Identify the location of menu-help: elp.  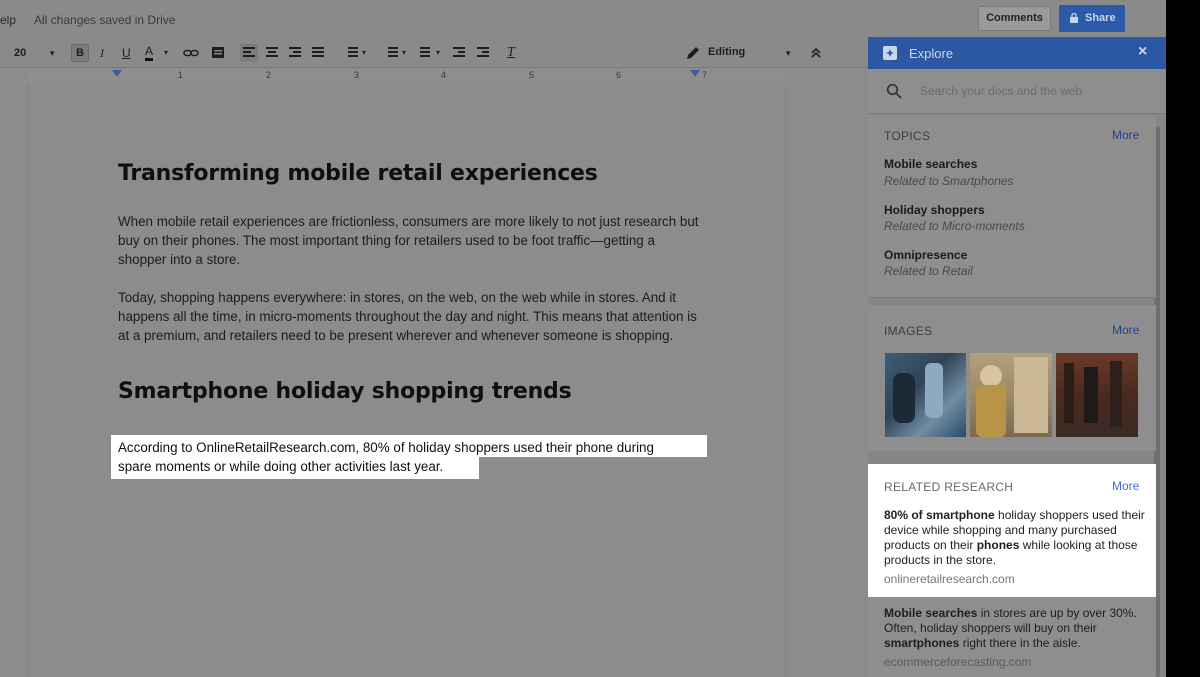
(8, 20).